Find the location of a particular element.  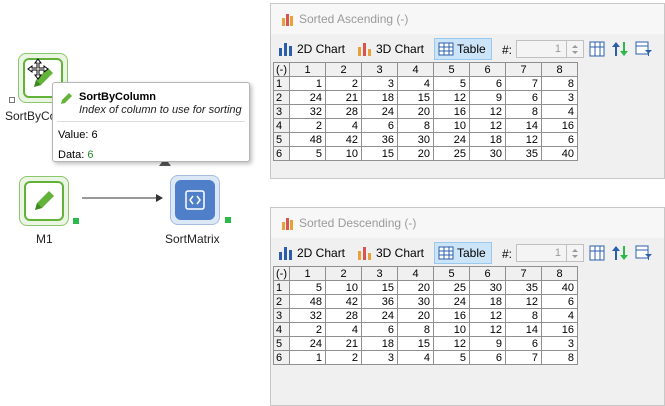

column-header: 8 is located at coordinates (559, 273).